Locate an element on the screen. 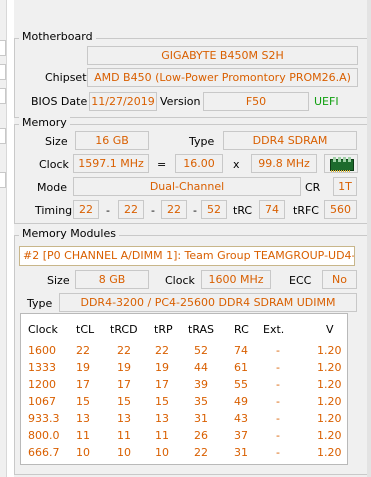 This screenshot has height=477, width=371. module-size-label: Size is located at coordinates (58, 280).